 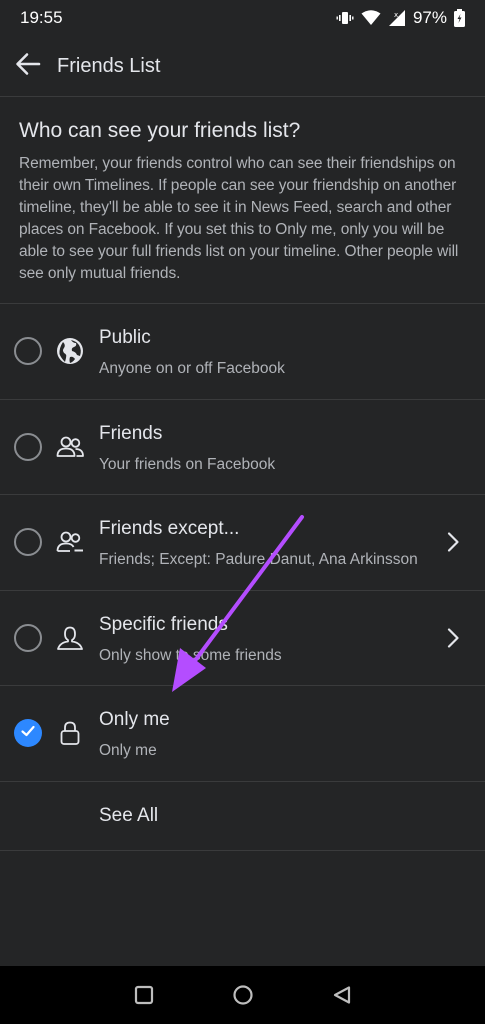 What do you see at coordinates (396, 15) in the screenshot?
I see `svg-text: x` at bounding box center [396, 15].